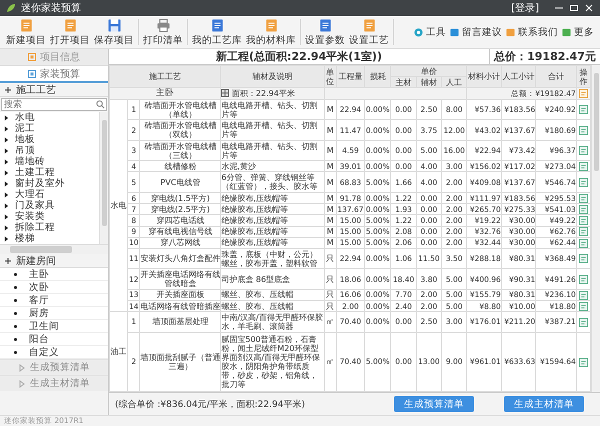 The width and height of the screenshot is (600, 426). I want to click on tree-item: 拆除工程, so click(49, 227).